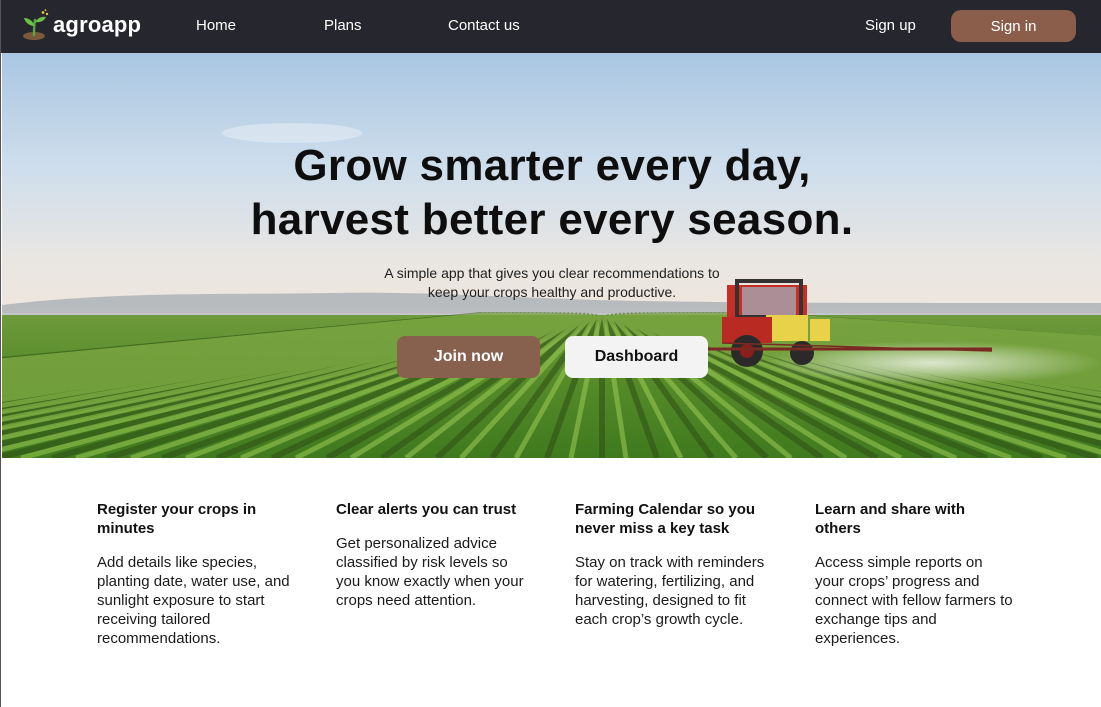 The height and width of the screenshot is (707, 1101). I want to click on dashboard-button: Dashboard, so click(636, 357).